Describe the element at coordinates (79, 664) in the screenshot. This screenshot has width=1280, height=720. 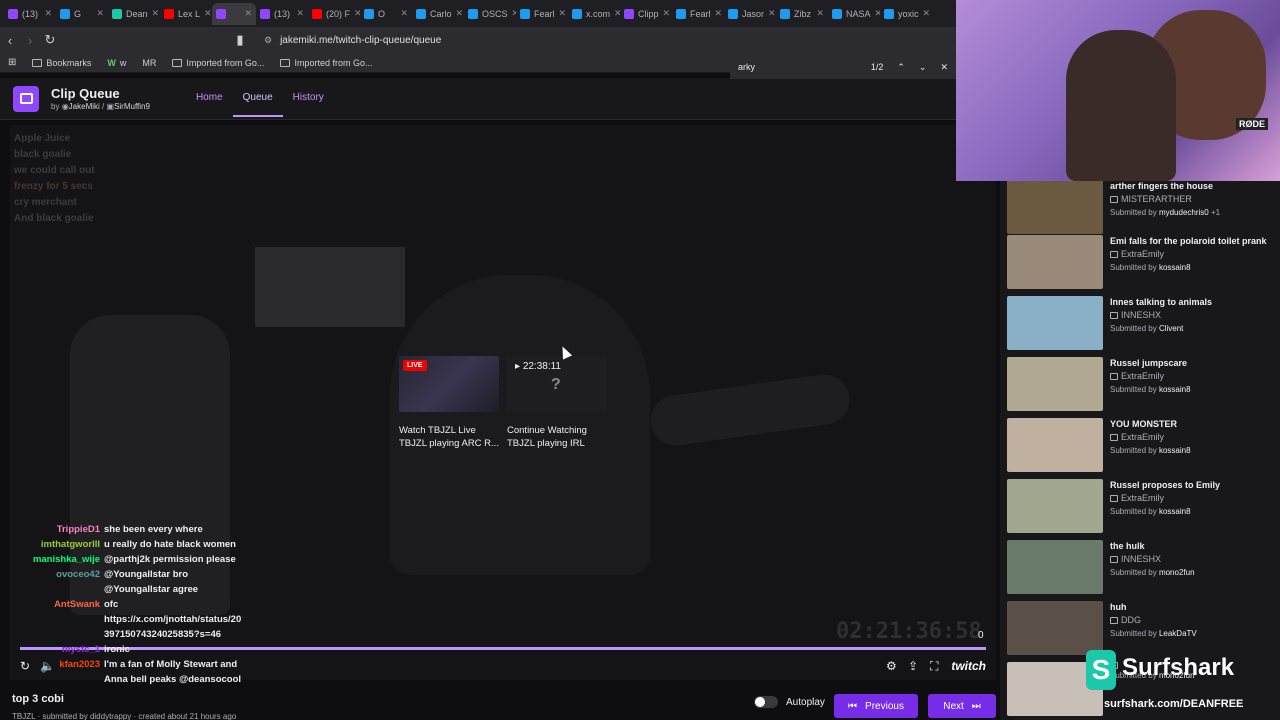
I see `chat-username: kfan2023` at that location.